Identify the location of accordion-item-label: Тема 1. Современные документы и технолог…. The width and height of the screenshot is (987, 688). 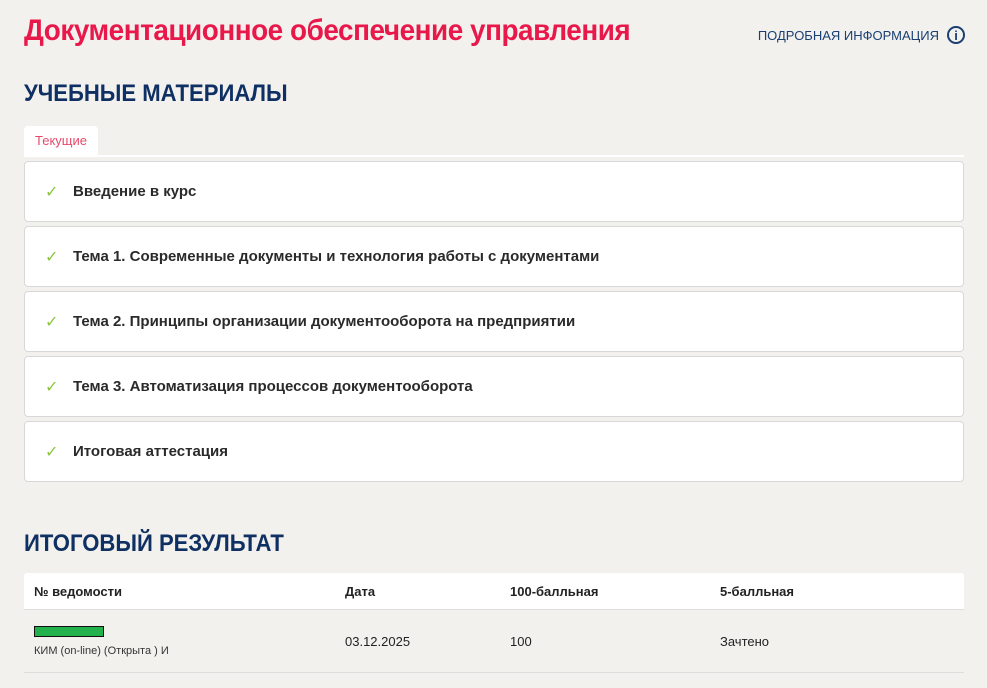
(336, 256).